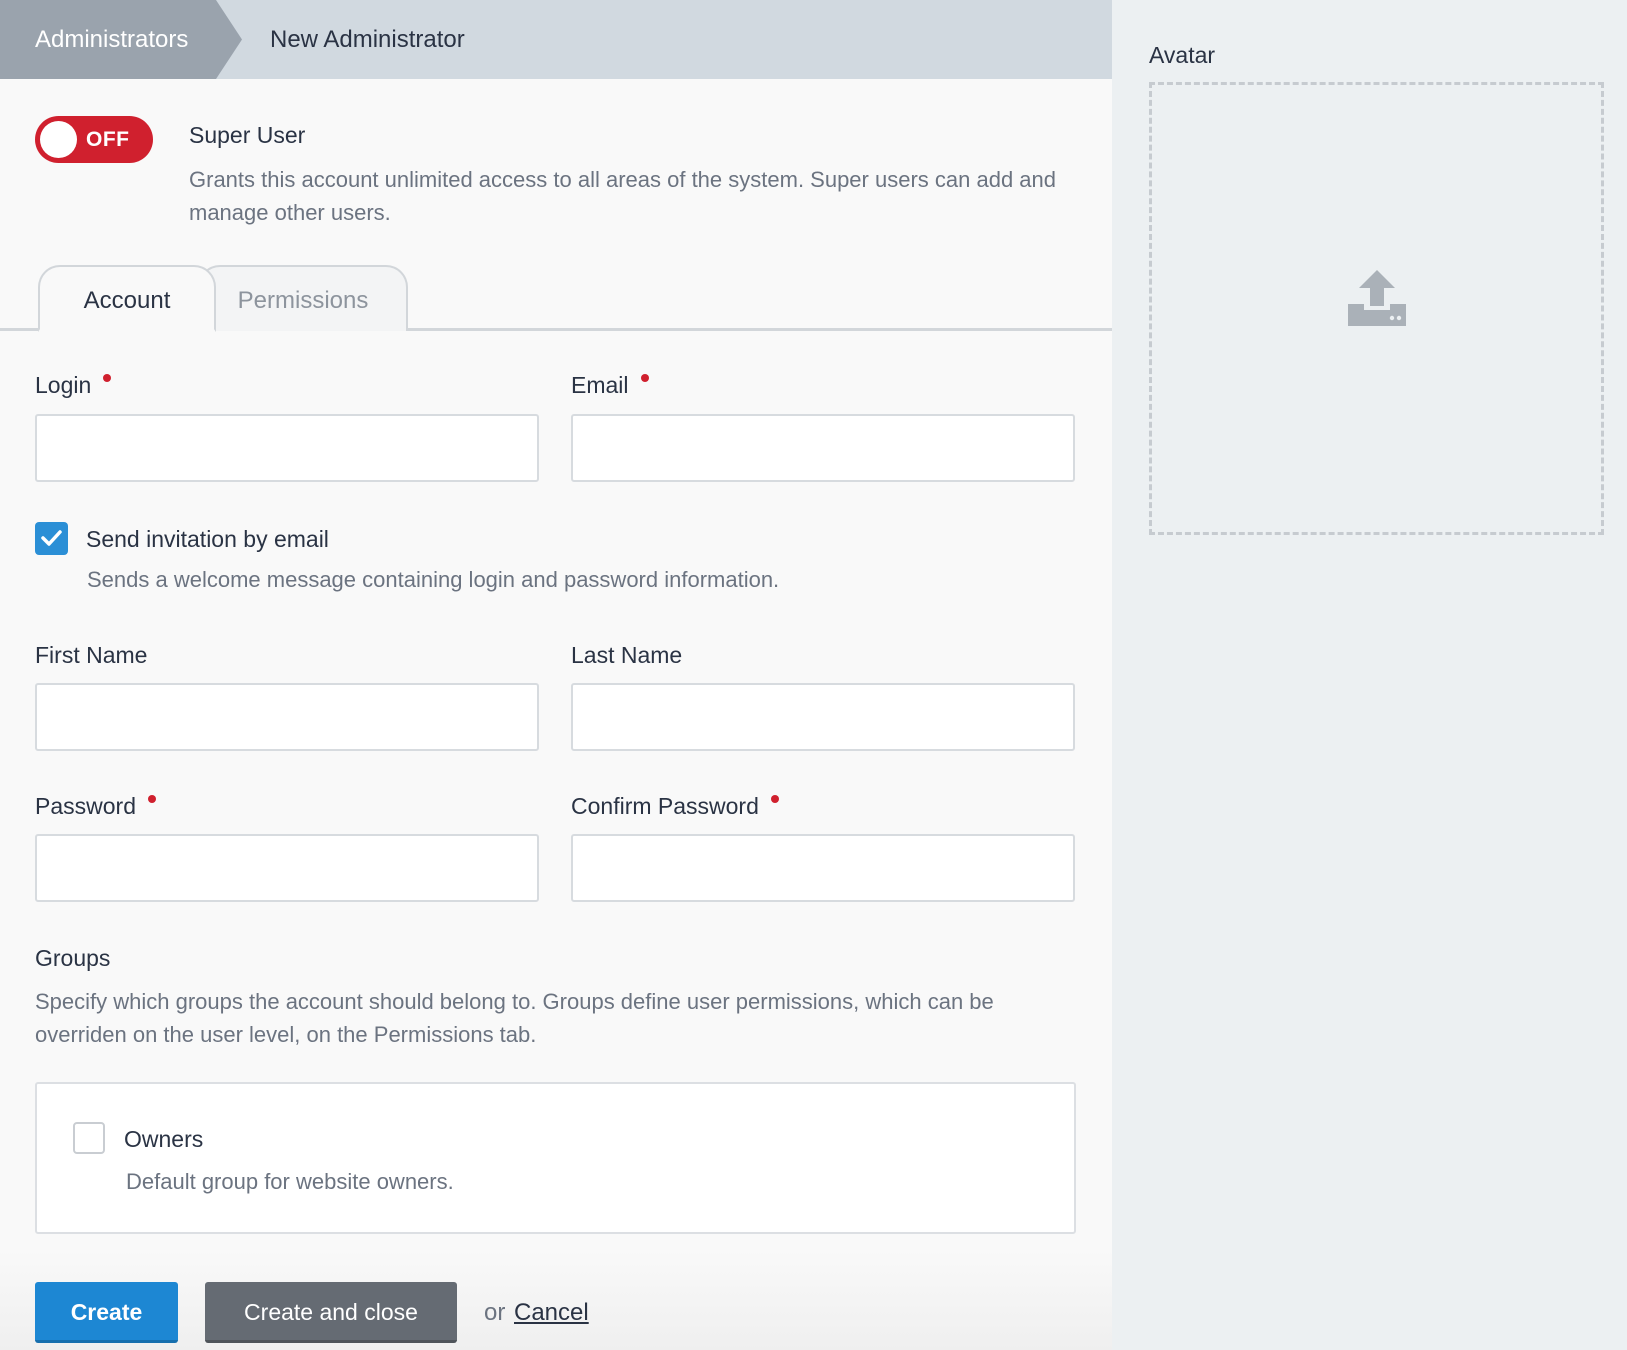 Image resolution: width=1627 pixels, height=1350 pixels. What do you see at coordinates (551, 1313) in the screenshot?
I see `cancel-link: Cancel` at bounding box center [551, 1313].